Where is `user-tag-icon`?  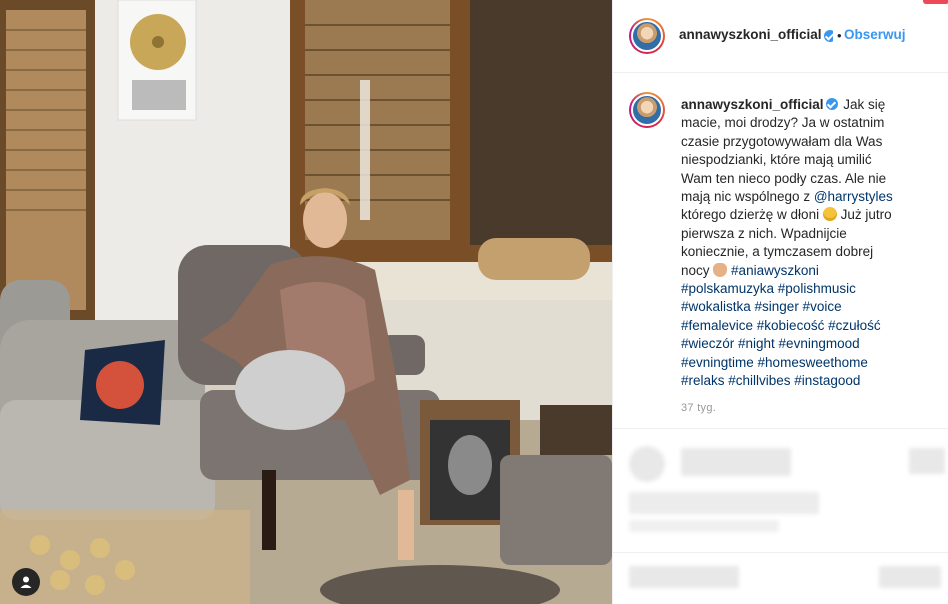 user-tag-icon is located at coordinates (26, 582).